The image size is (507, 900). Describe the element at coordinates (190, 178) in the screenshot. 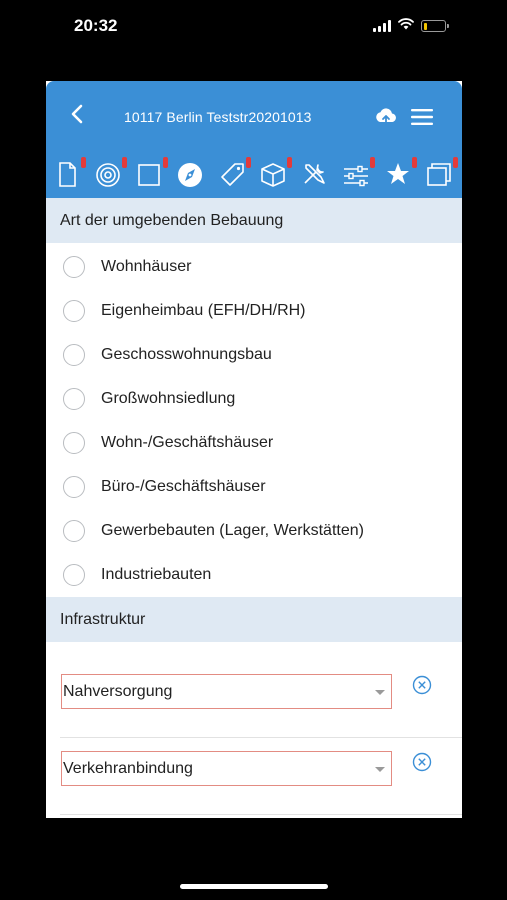

I see `compass-icon` at that location.